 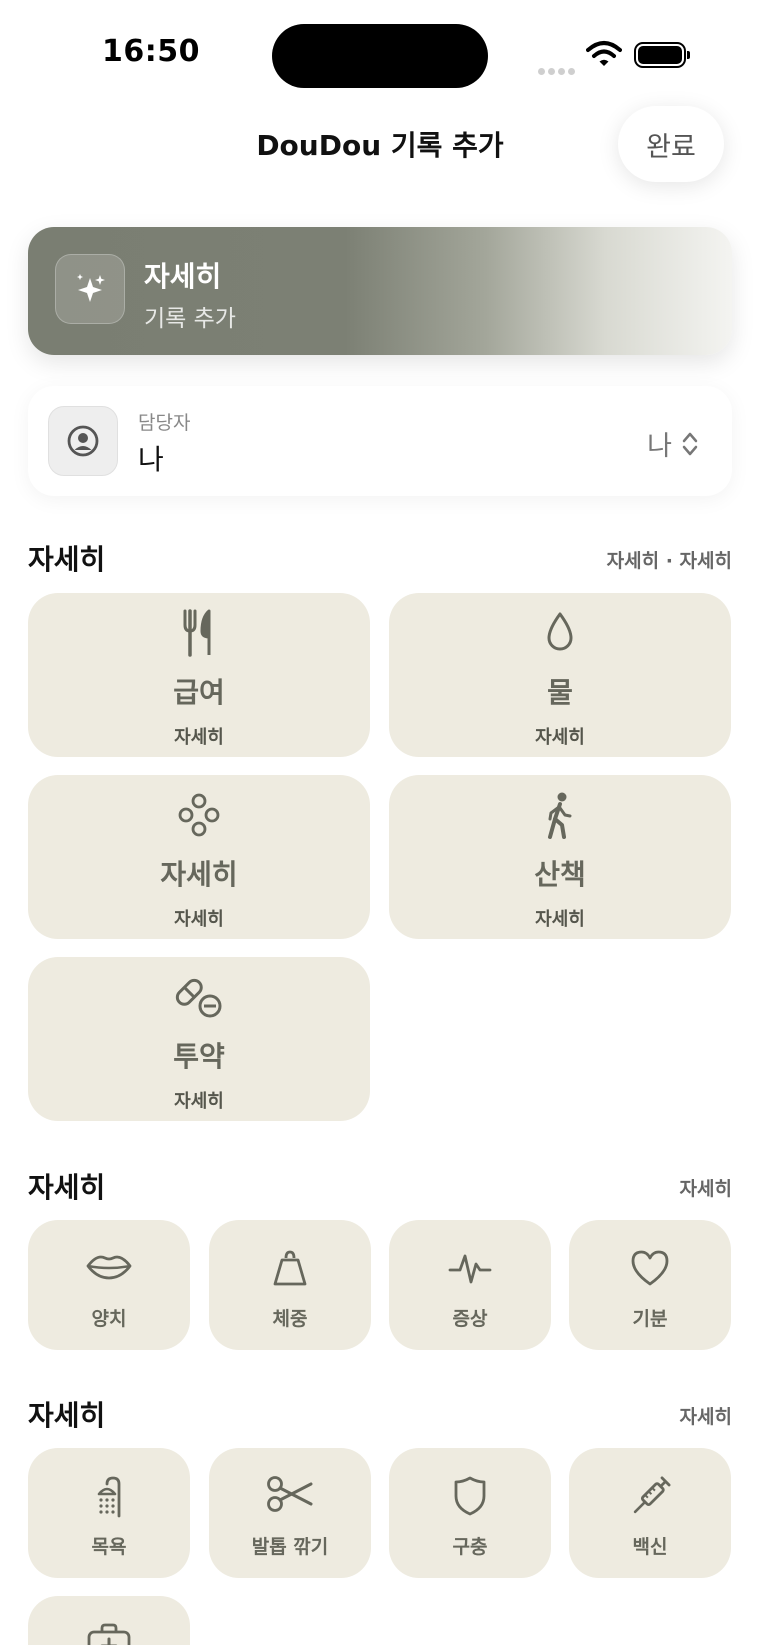 What do you see at coordinates (380, 441) in the screenshot?
I see `assignee-row: 담당자 나 나` at bounding box center [380, 441].